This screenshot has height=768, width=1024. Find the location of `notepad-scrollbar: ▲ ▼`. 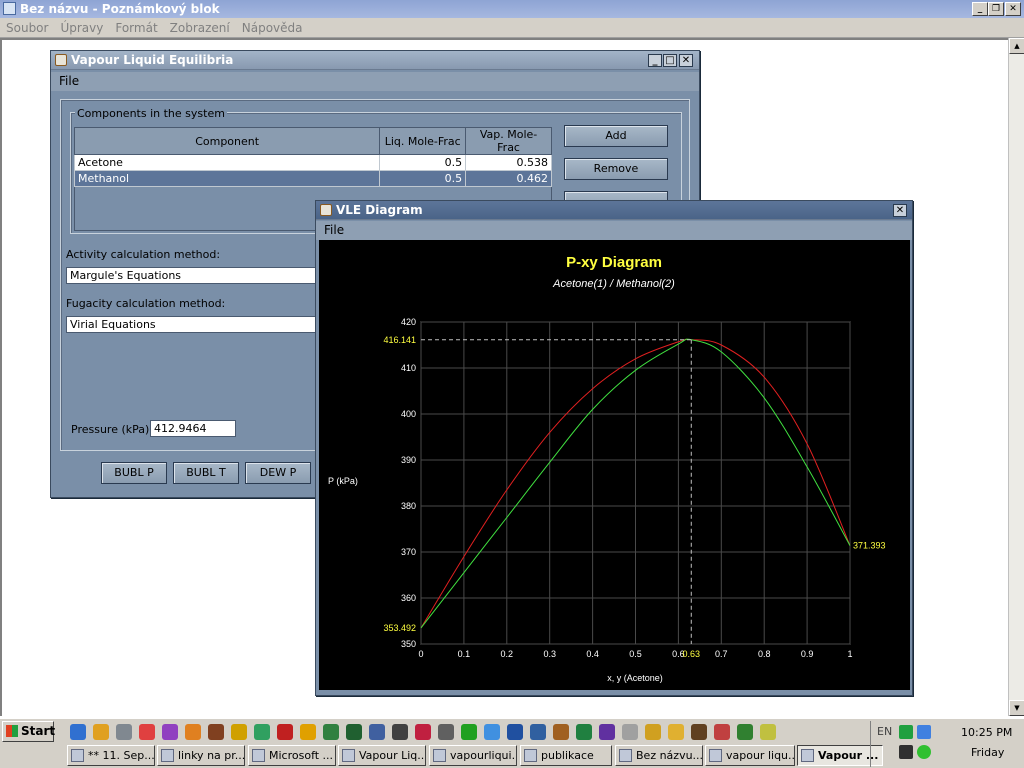

notepad-scrollbar: ▲ ▼ is located at coordinates (1016, 377).